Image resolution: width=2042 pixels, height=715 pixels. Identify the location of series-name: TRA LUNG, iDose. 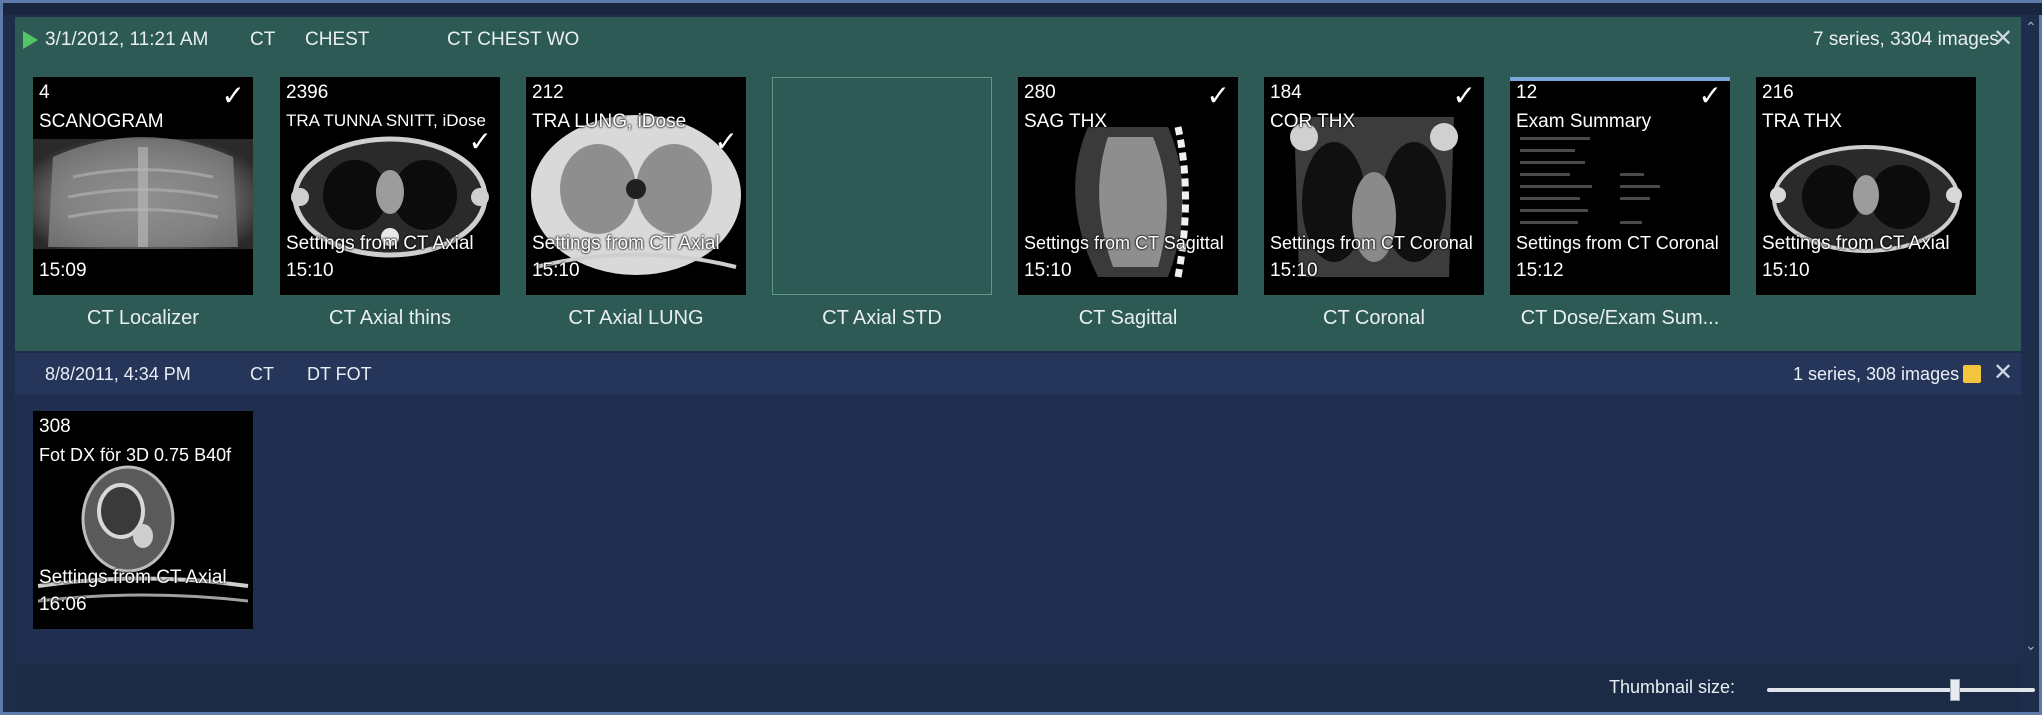
(609, 121).